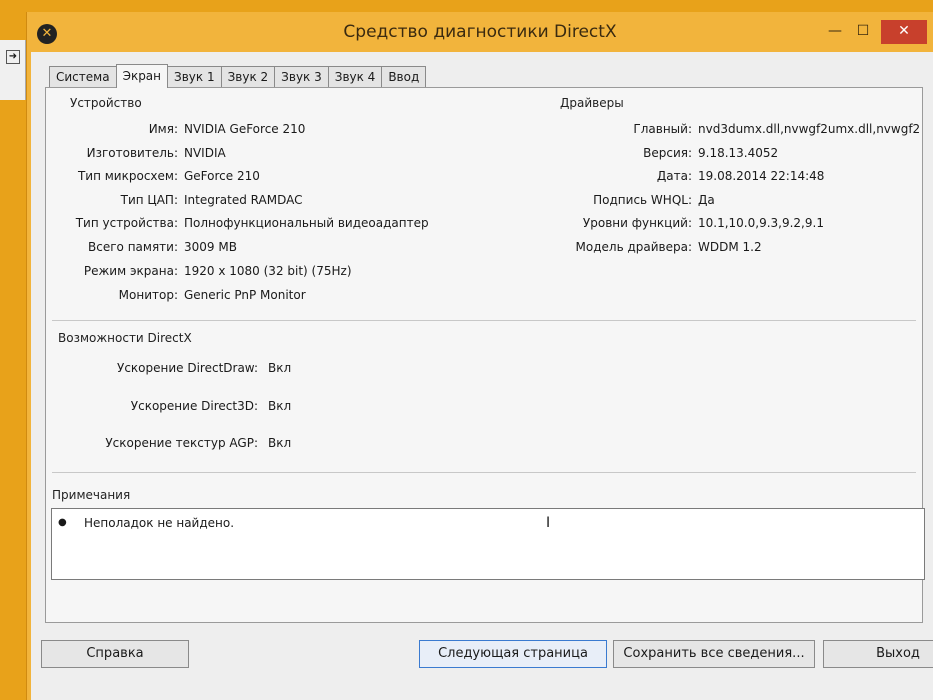 This screenshot has height=700, width=933. Describe the element at coordinates (548, 523) in the screenshot. I see `text-cursor-icon: I` at that location.